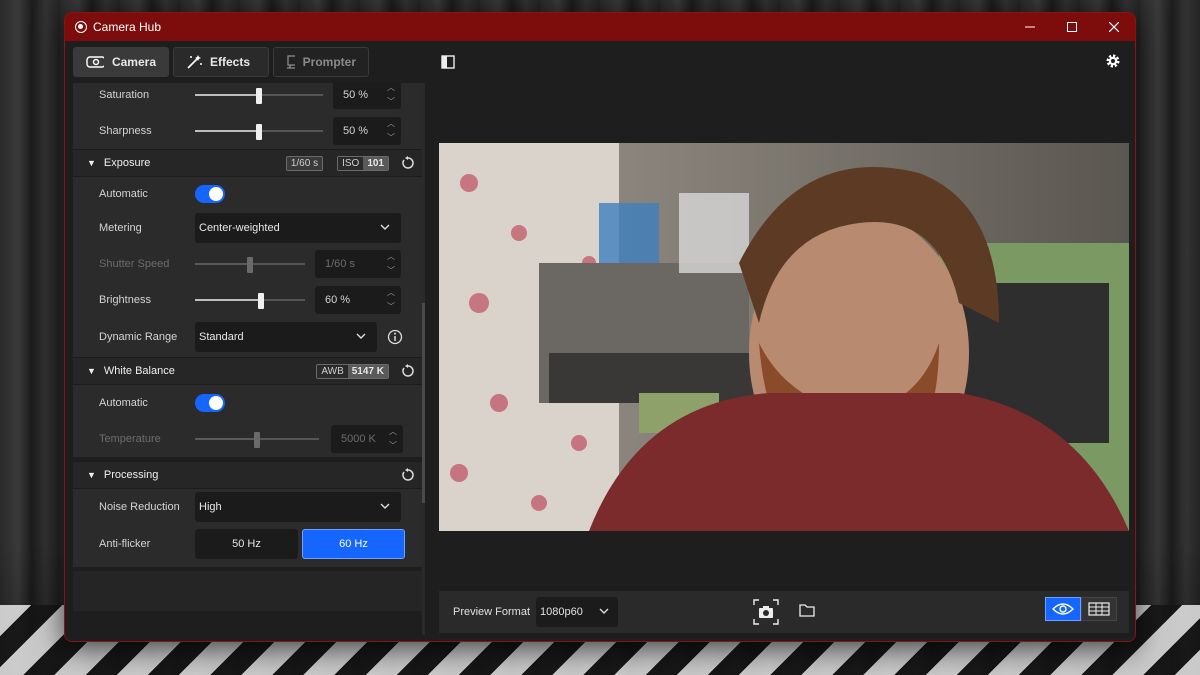  I want to click on noise-reduction-label: Noise Reduction, so click(139, 507).